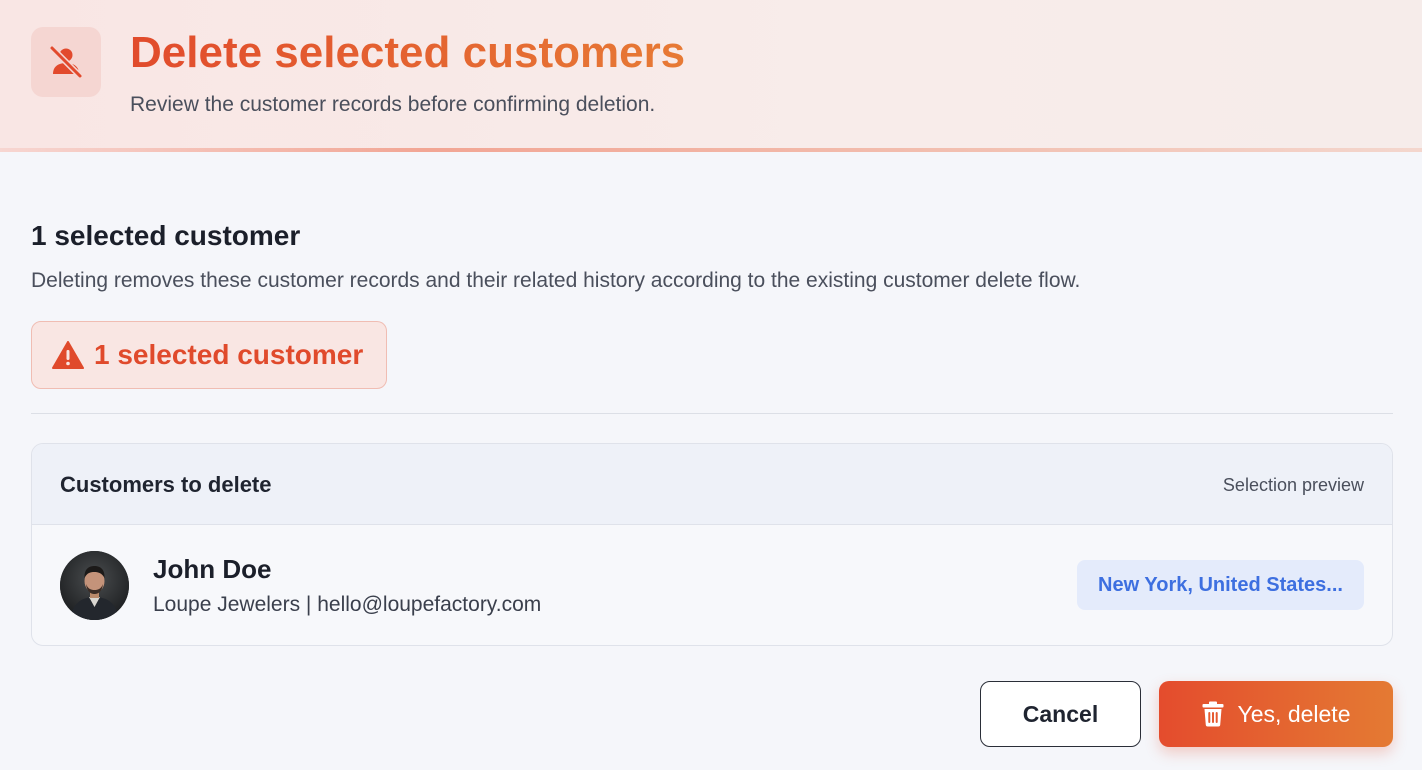 This screenshot has height=770, width=1422. Describe the element at coordinates (407, 53) in the screenshot. I see `dialog-title: Delete selected customers` at that location.